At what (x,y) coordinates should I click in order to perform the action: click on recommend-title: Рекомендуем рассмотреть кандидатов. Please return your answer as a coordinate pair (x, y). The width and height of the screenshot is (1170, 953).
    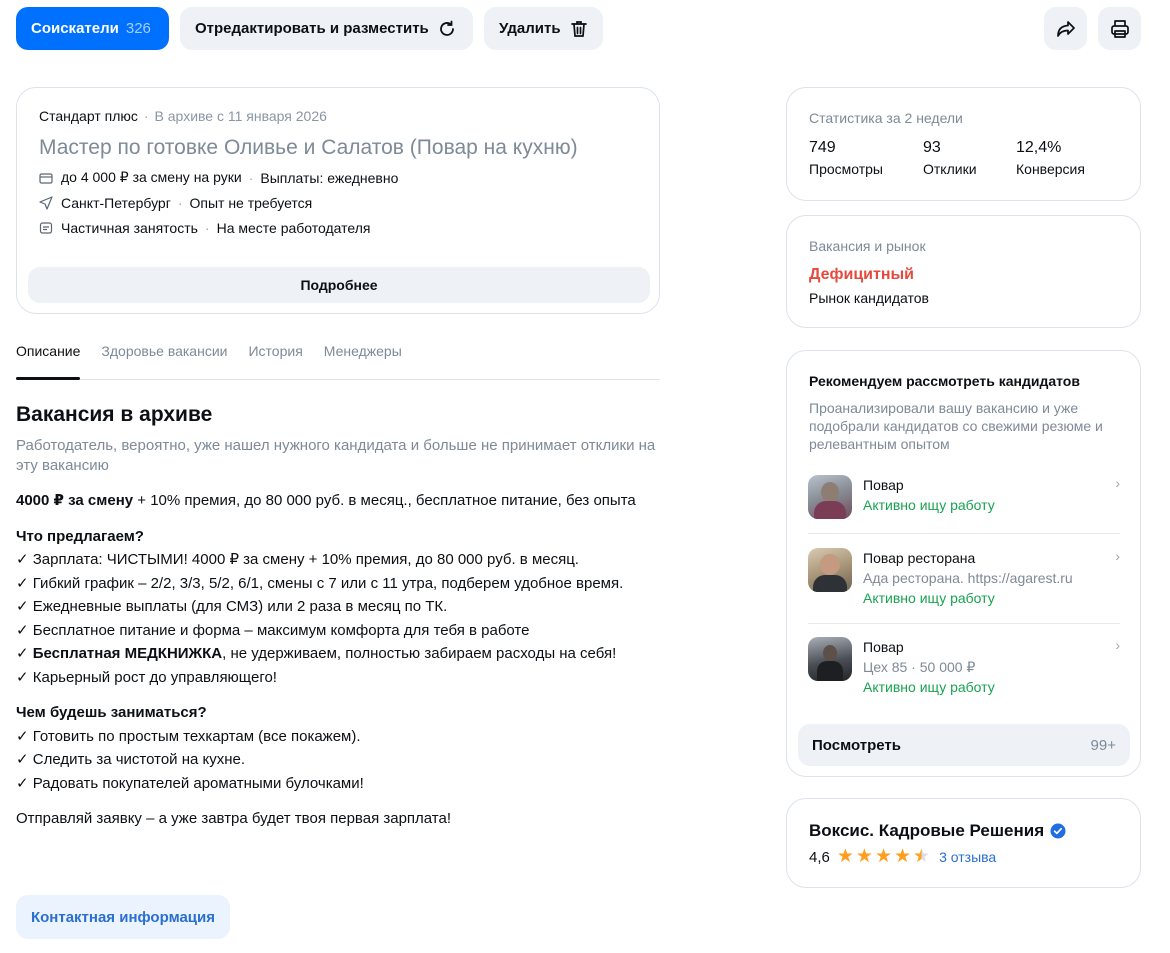
    Looking at the image, I should click on (944, 381).